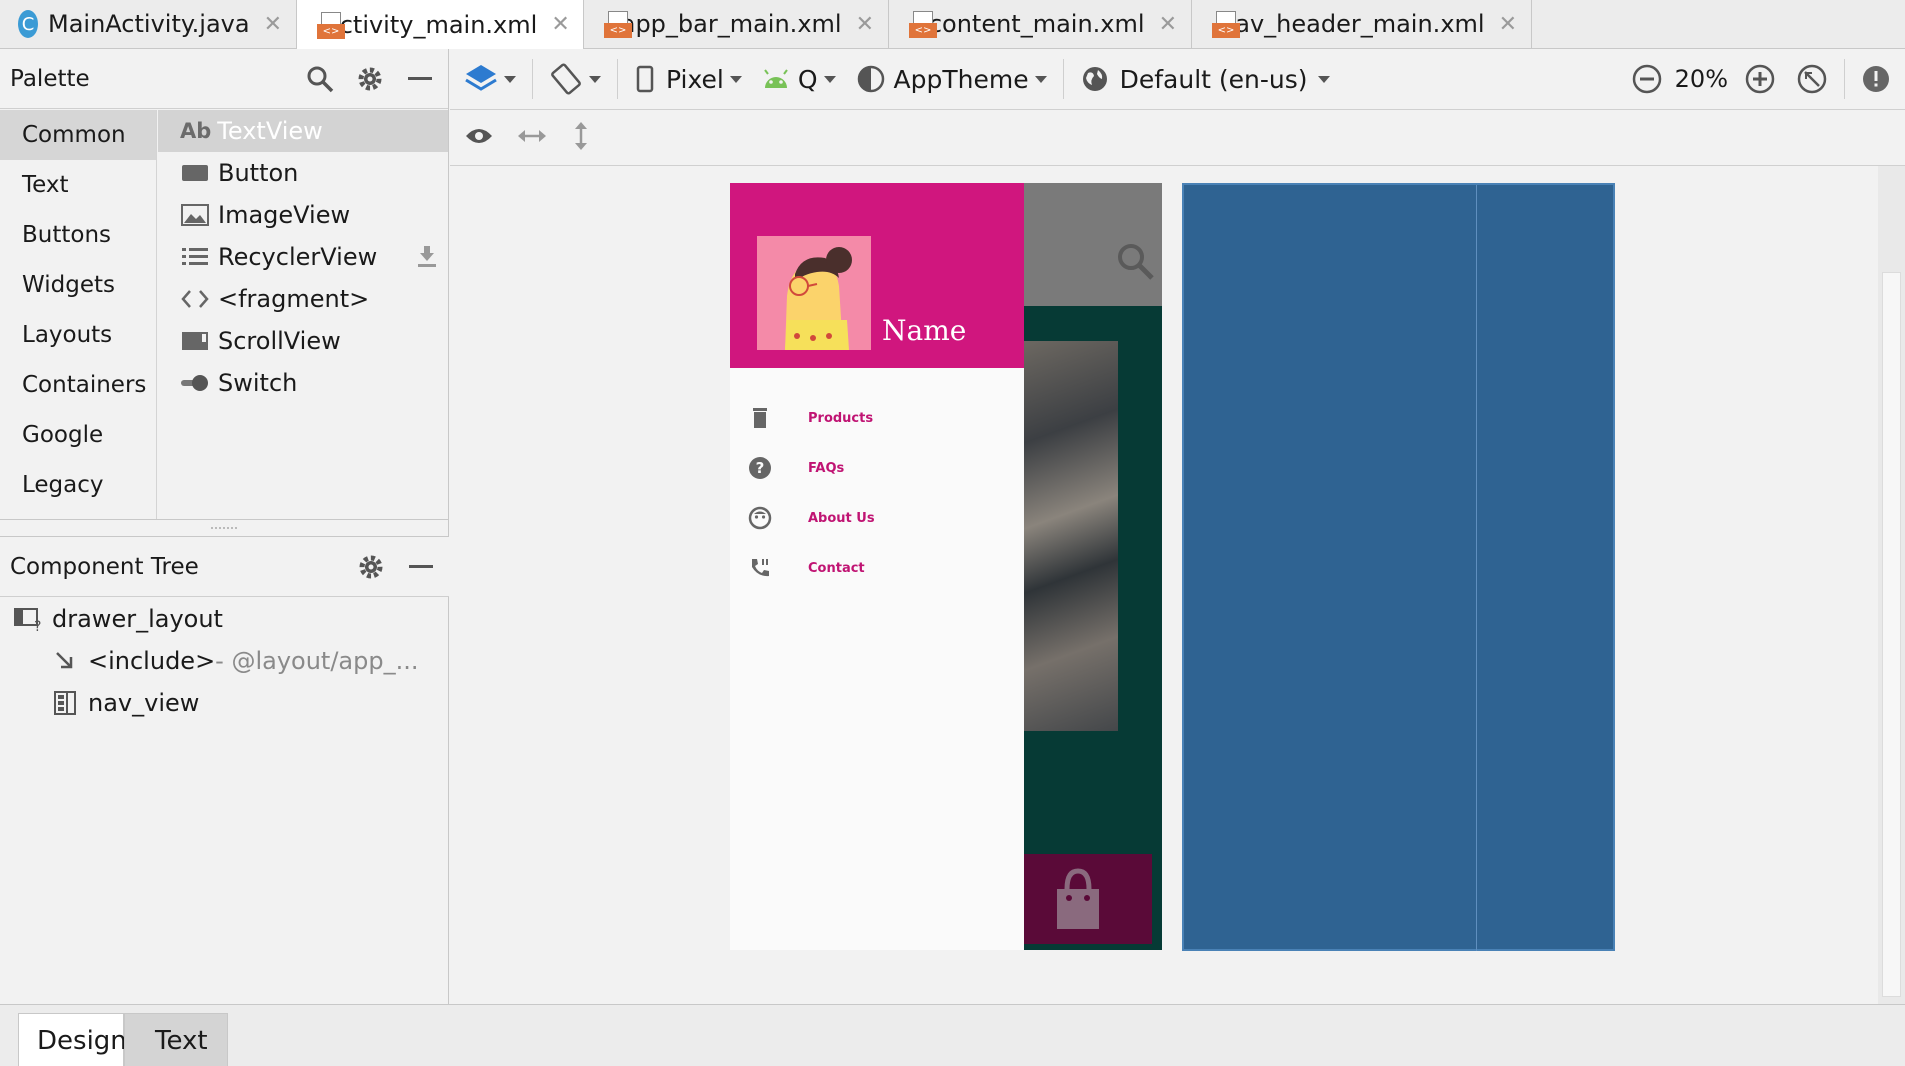 This screenshot has height=1066, width=1905. What do you see at coordinates (1094, 79) in the screenshot?
I see `globe-icon` at bounding box center [1094, 79].